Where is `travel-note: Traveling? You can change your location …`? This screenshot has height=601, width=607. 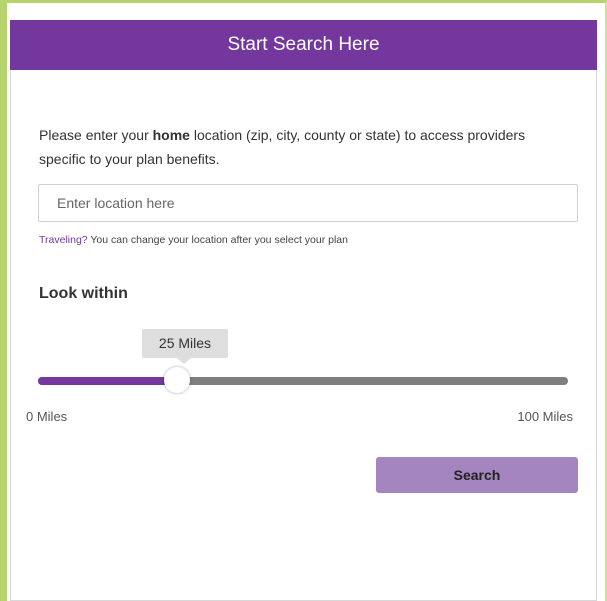
travel-note: Traveling? You can change your location … is located at coordinates (193, 240).